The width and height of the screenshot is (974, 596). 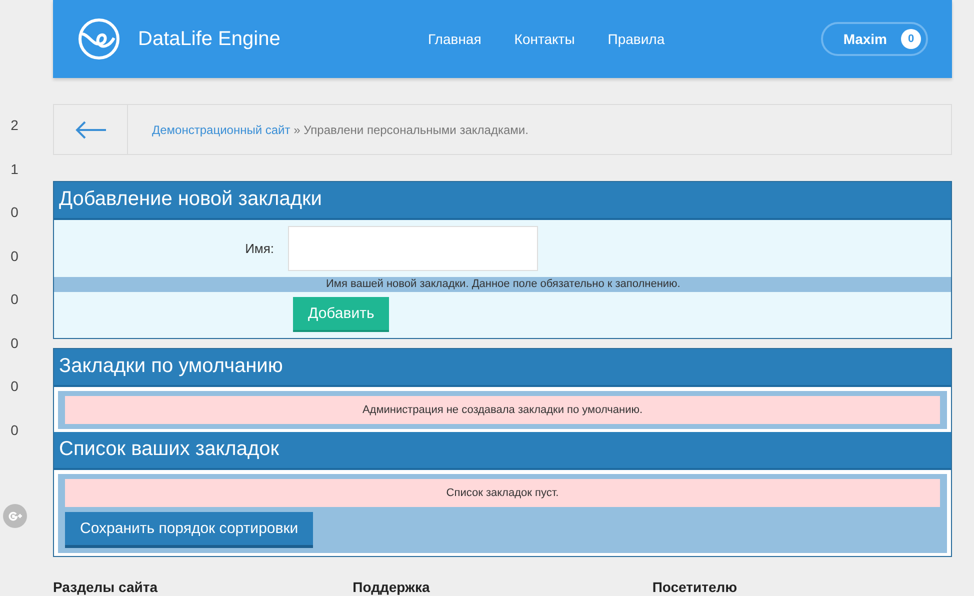 What do you see at coordinates (502, 368) in the screenshot?
I see `panel-title: Закладки по умолчанию` at bounding box center [502, 368].